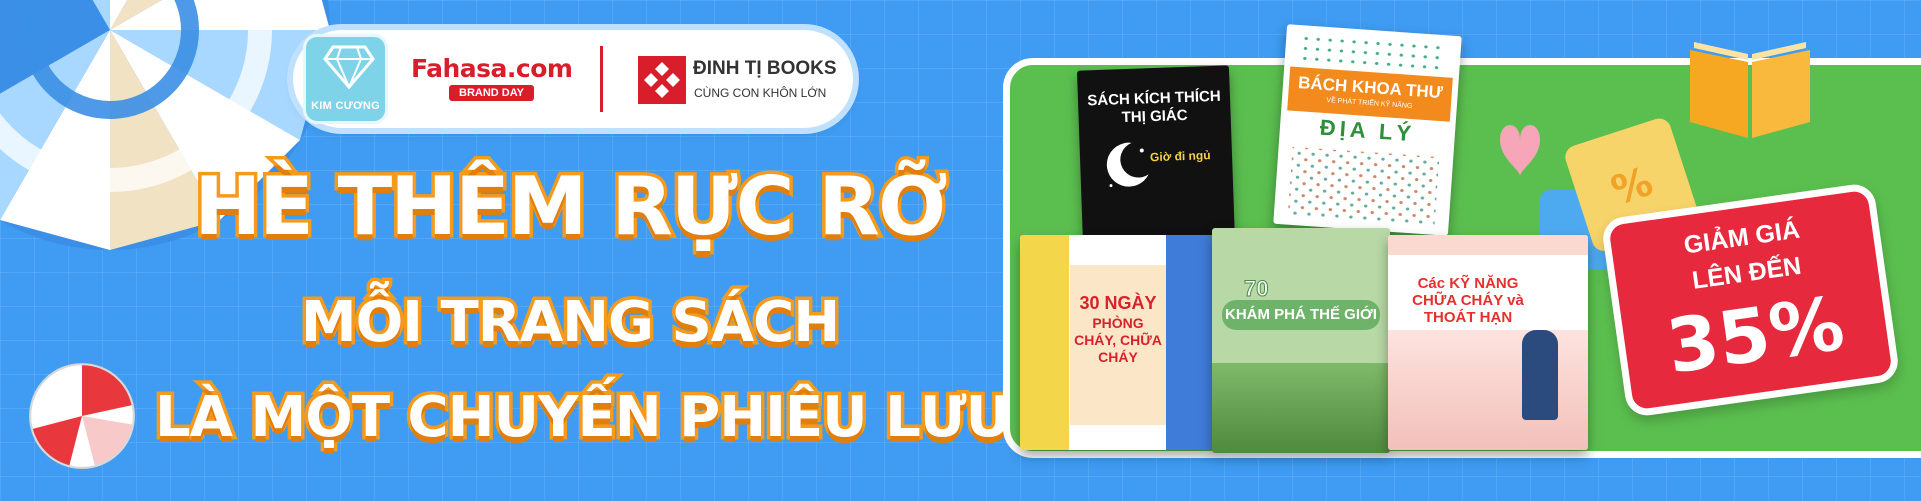 This screenshot has width=1921, height=501. Describe the element at coordinates (1118, 303) in the screenshot. I see `book-number: 30 NGÀY` at that location.